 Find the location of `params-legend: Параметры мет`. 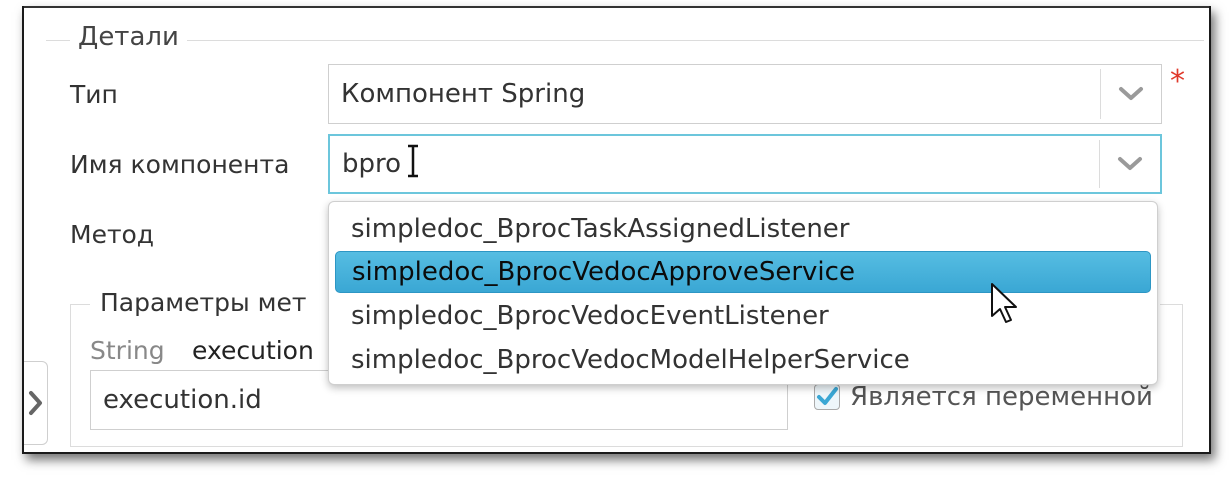

params-legend: Параметры мет is located at coordinates (203, 302).